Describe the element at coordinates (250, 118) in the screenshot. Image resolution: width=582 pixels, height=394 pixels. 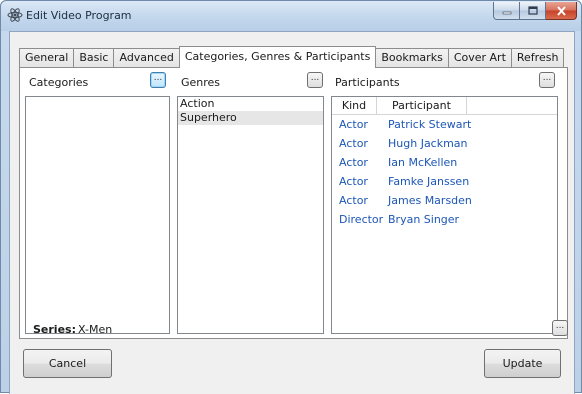
I see `genre-item: Superhero` at that location.